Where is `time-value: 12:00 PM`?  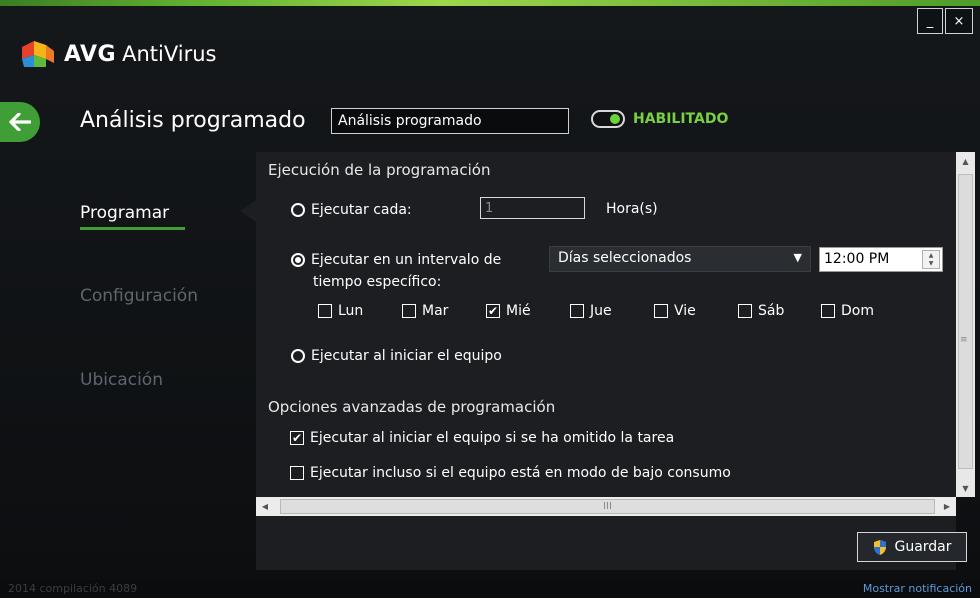
time-value: 12:00 PM is located at coordinates (857, 259).